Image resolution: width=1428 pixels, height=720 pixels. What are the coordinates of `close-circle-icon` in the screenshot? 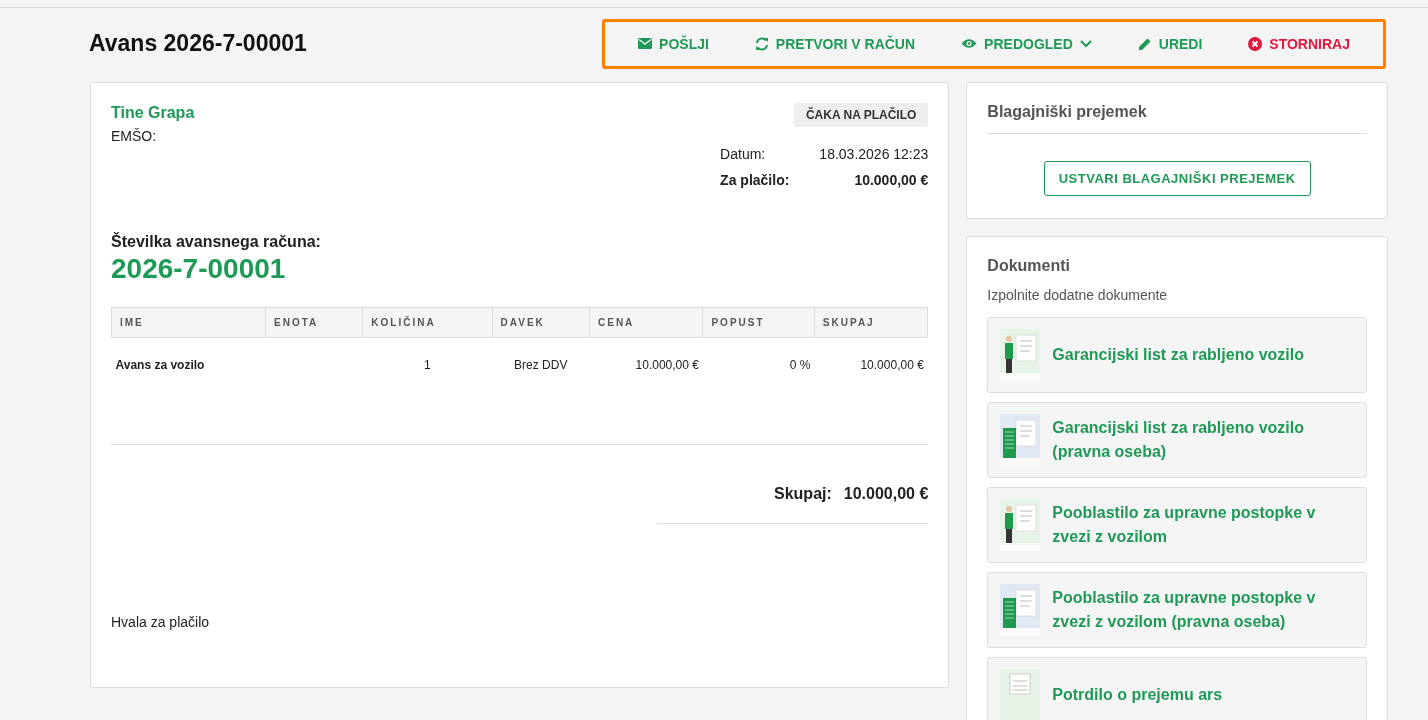 It's located at (1255, 43).